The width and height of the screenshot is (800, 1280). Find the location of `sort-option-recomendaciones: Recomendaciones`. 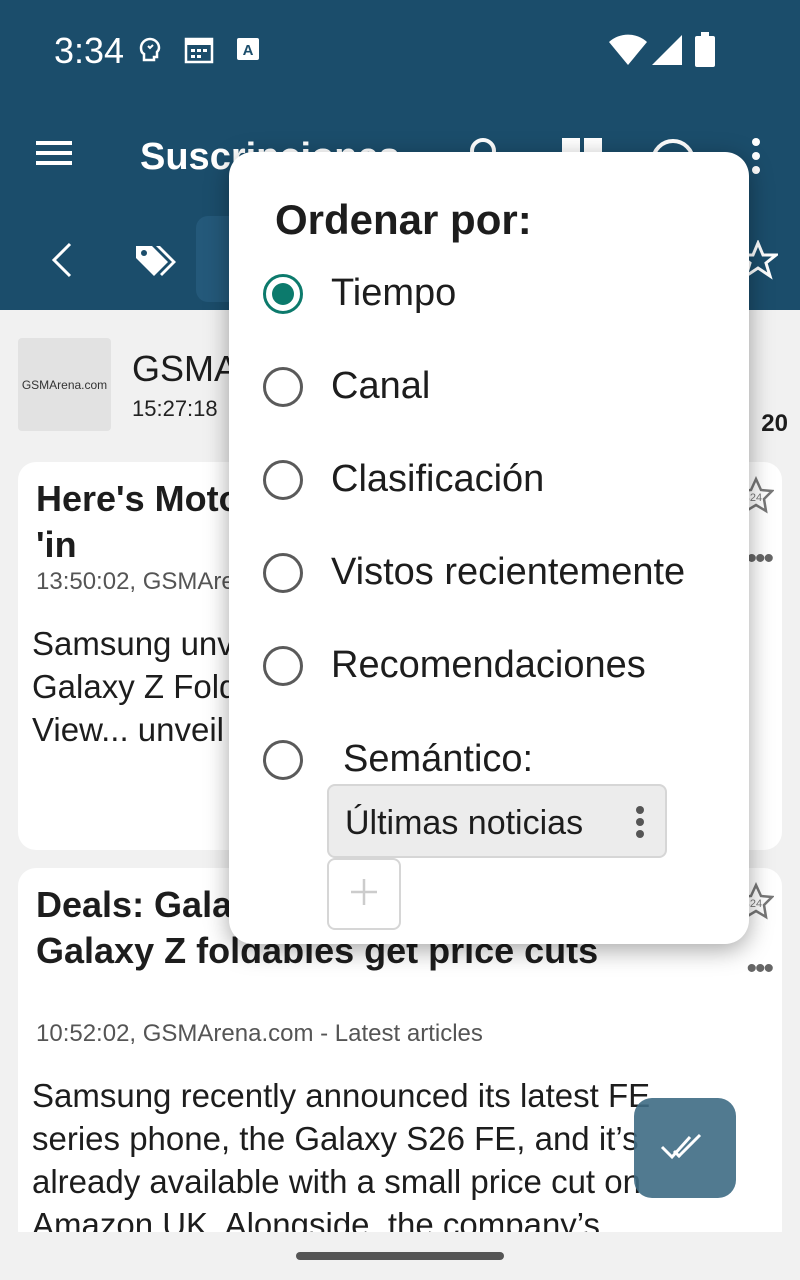

sort-option-recomendaciones: Recomendaciones is located at coordinates (498, 669).